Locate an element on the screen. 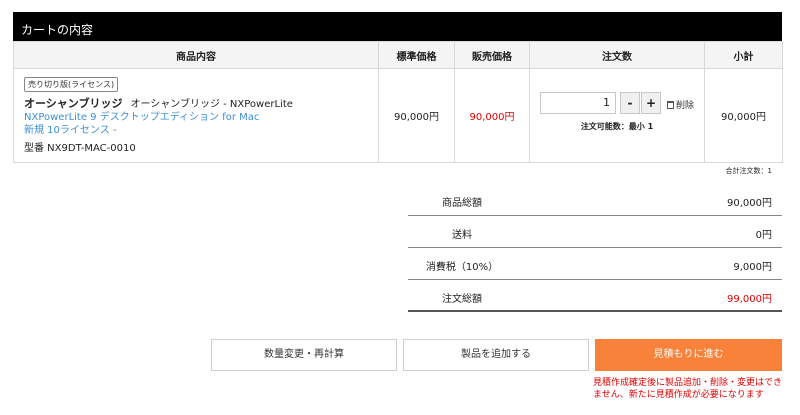 This screenshot has width=800, height=415. column-header-standard-price: 標準価格 is located at coordinates (416, 55).